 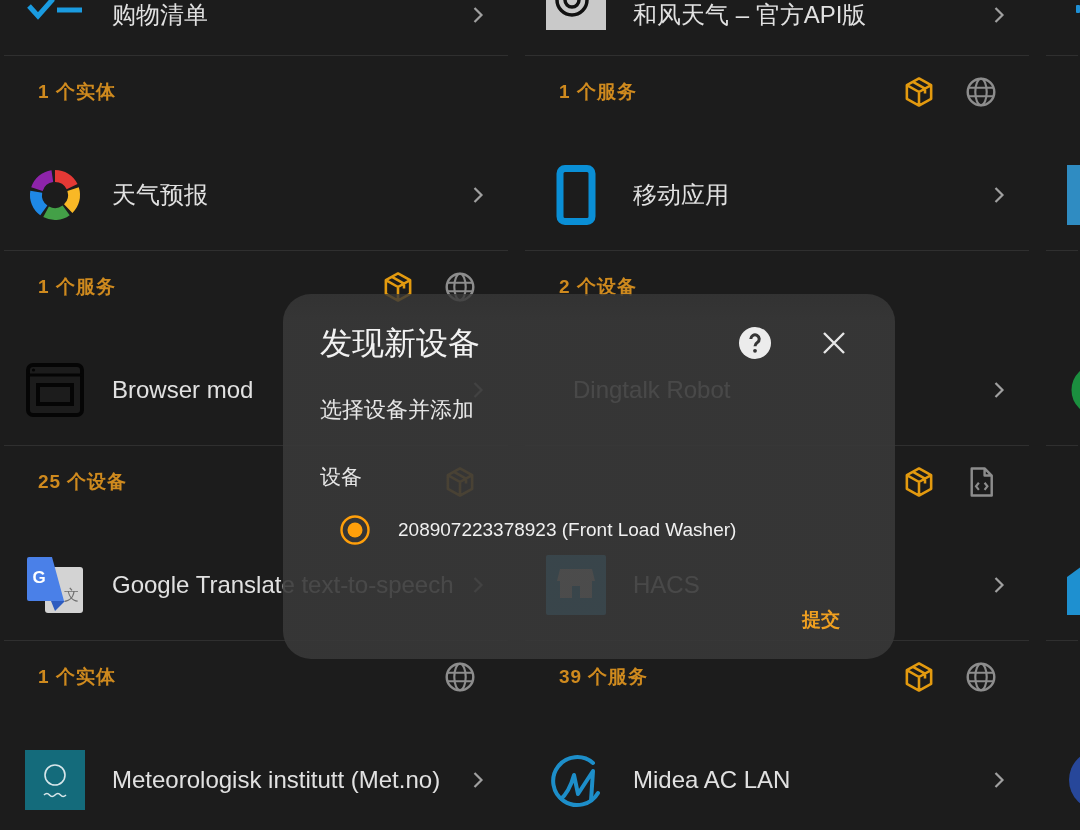 I want to click on dialog-title: 发现新设备, so click(x=400, y=343).